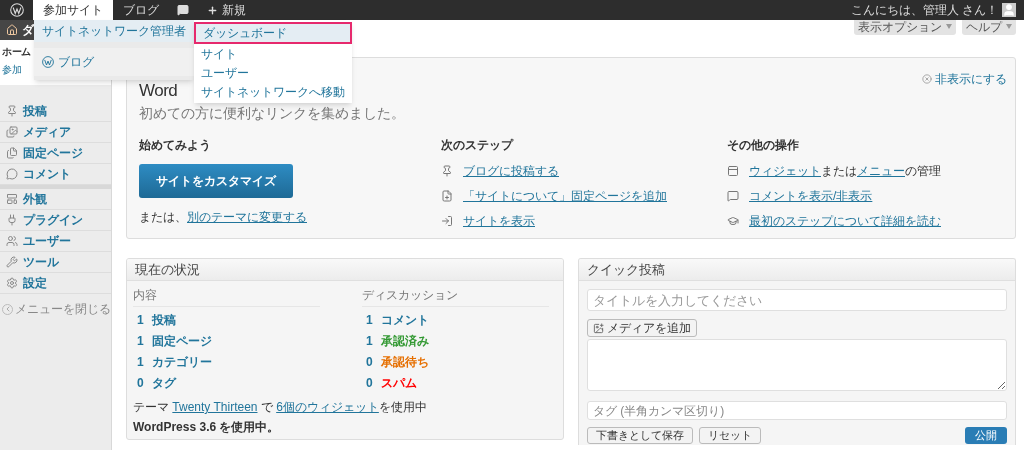 The image size is (1024, 450). Describe the element at coordinates (226, 10) in the screenshot. I see `new-content-menu: 新規` at that location.